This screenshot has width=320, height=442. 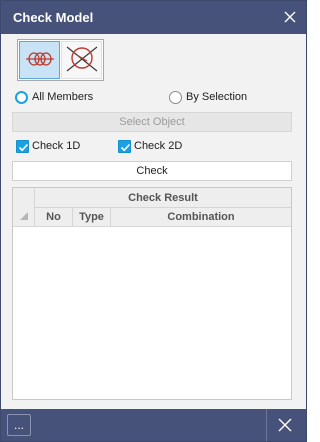 What do you see at coordinates (158, 146) in the screenshot?
I see `check-2d-label: Check 2D` at bounding box center [158, 146].